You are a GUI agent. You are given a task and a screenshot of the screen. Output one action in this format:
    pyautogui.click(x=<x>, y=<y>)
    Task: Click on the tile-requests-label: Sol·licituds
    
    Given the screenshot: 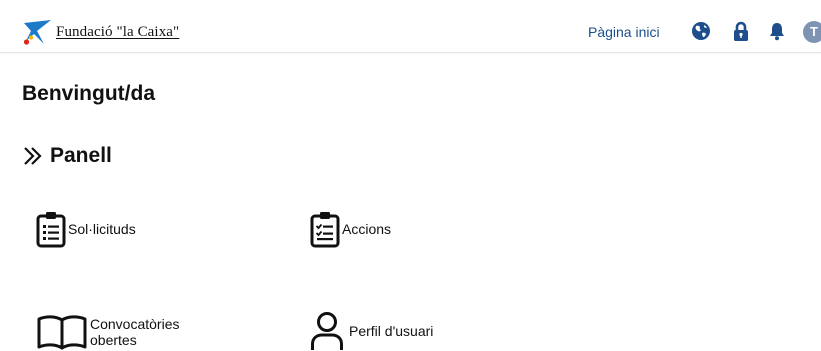 What is the action you would take?
    pyautogui.click(x=102, y=229)
    